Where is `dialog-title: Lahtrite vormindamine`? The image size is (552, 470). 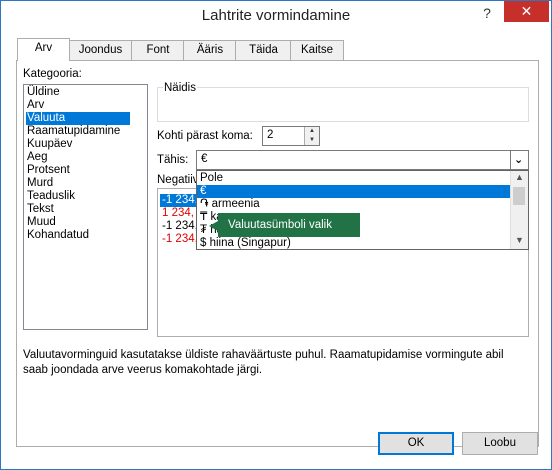
dialog-title: Lahtrite vormindamine is located at coordinates (276, 15).